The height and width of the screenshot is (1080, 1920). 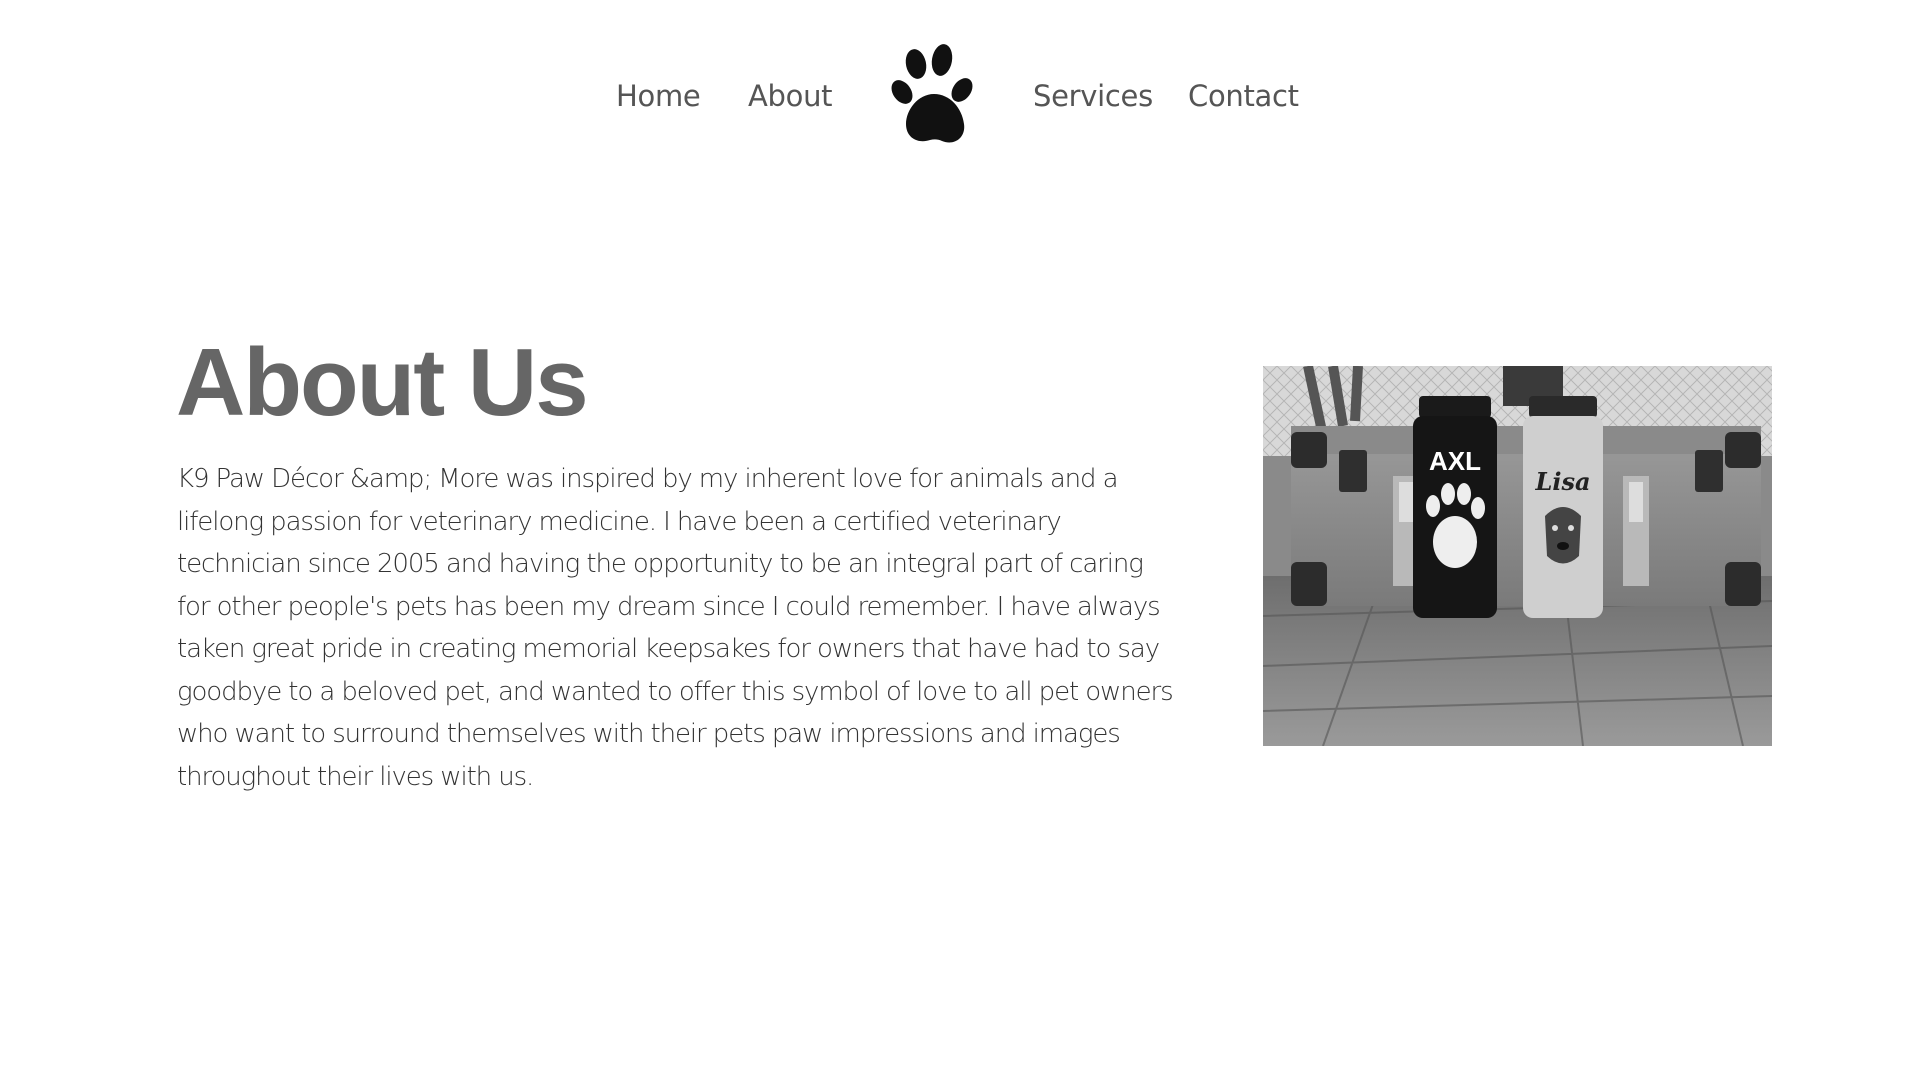 I want to click on nav-link-about: About, so click(x=790, y=96).